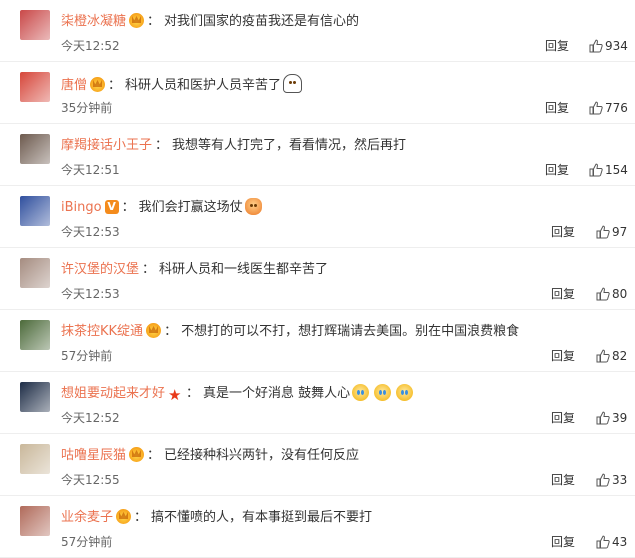  I want to click on like-button: 43, so click(611, 542).